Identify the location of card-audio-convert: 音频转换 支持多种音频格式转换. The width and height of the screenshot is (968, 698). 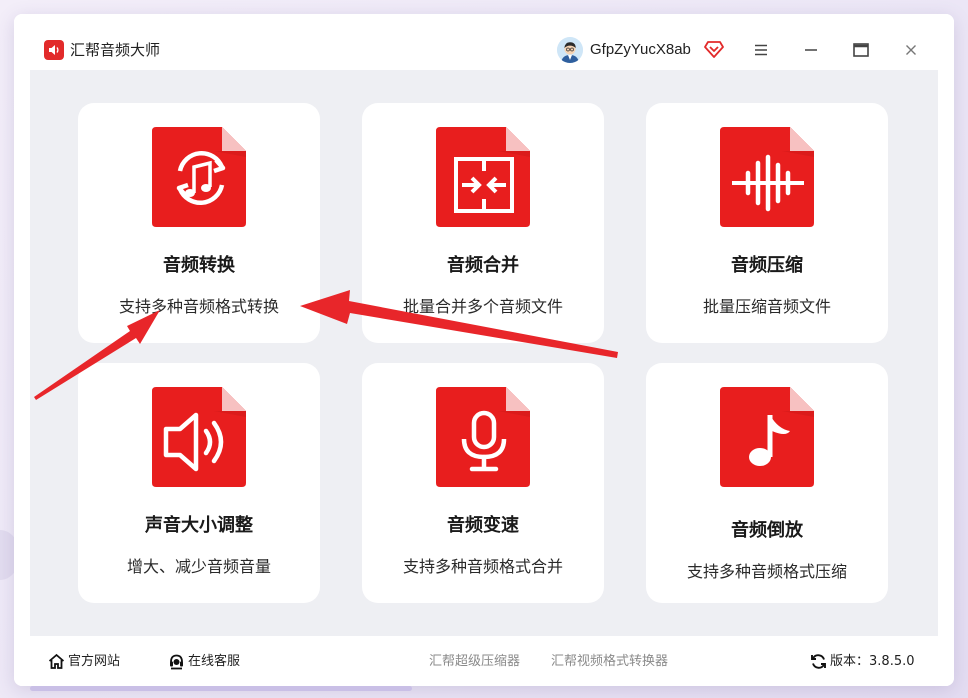
(199, 223).